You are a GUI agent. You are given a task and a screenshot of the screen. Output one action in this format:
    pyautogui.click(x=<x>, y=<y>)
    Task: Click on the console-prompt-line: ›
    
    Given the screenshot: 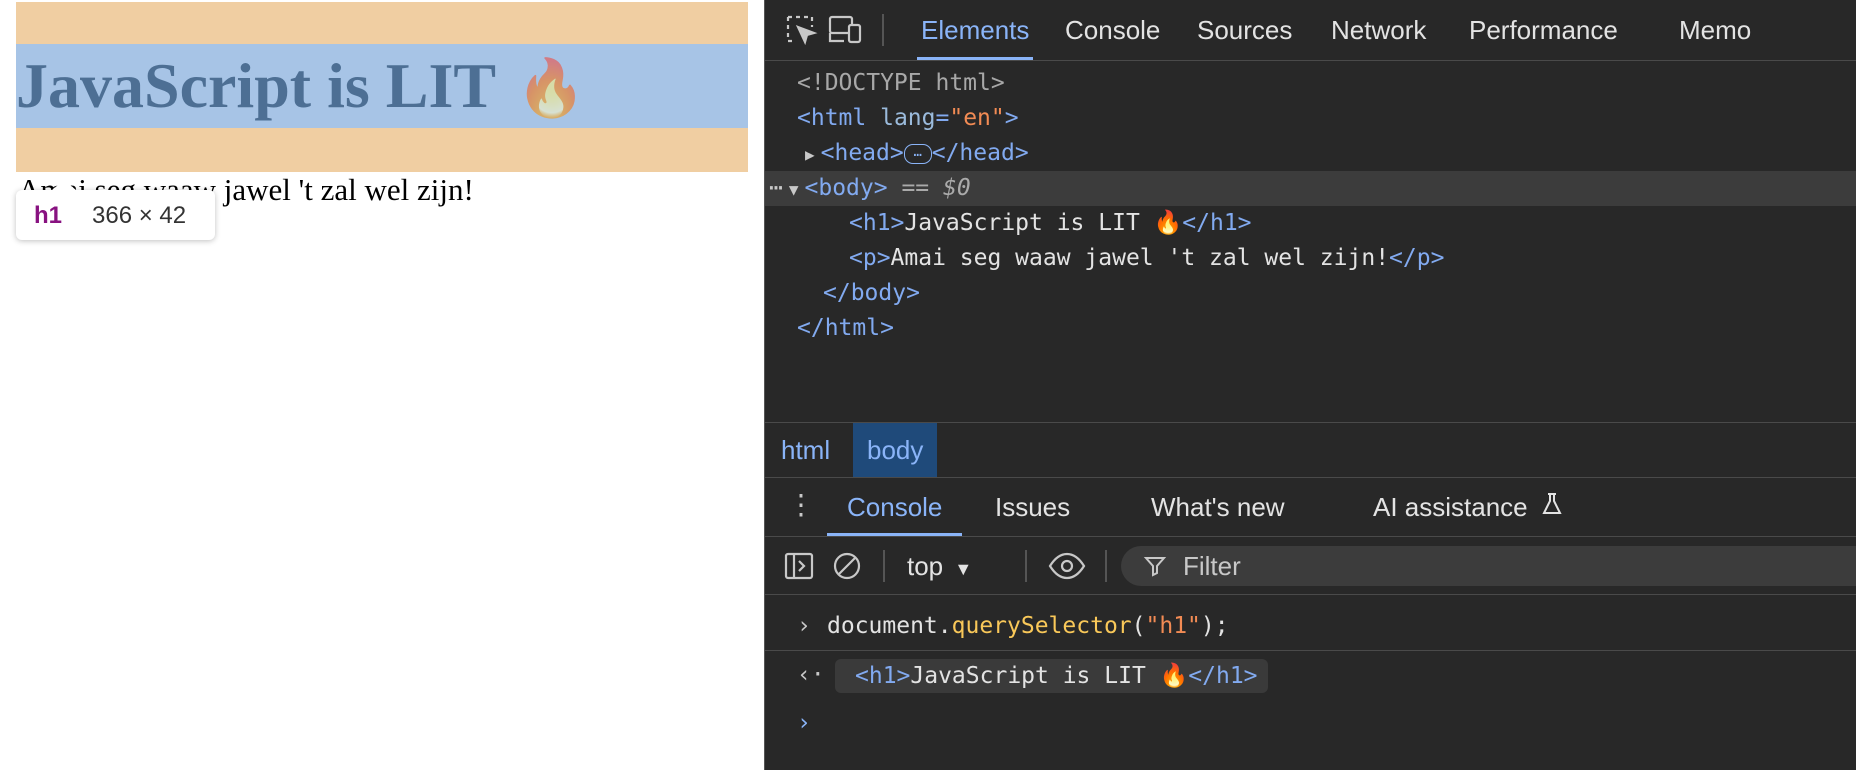 What is the action you would take?
    pyautogui.click(x=1310, y=723)
    